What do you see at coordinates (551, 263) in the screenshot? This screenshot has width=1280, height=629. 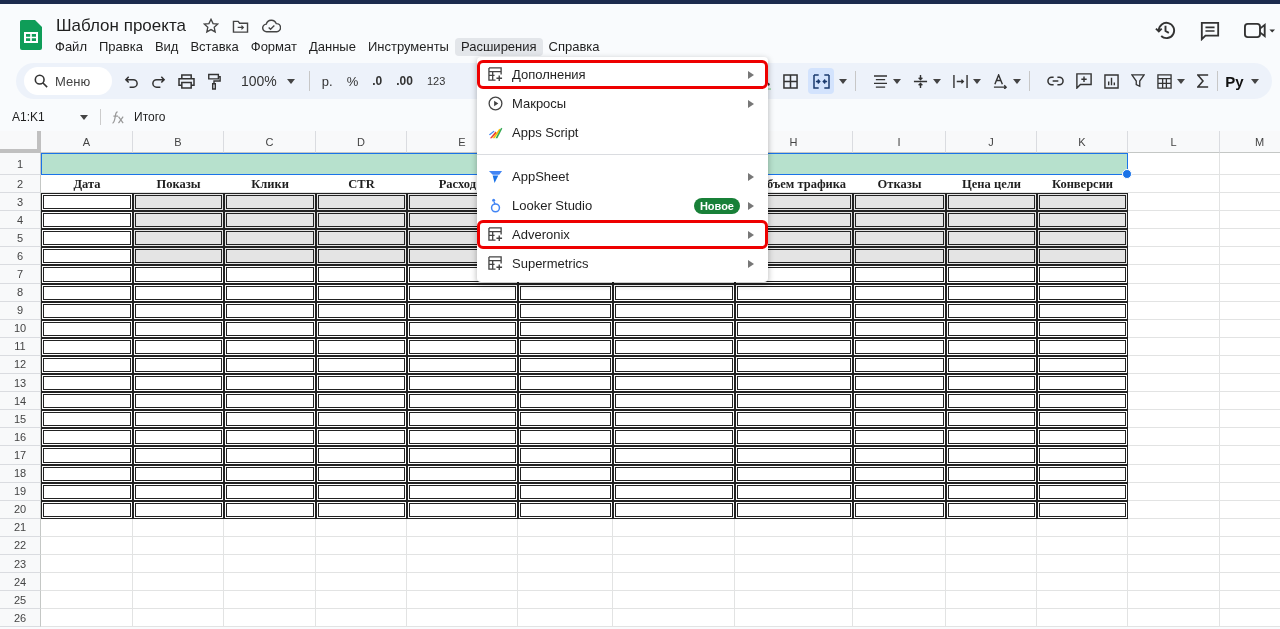 I see `option-label: Supermetrics` at bounding box center [551, 263].